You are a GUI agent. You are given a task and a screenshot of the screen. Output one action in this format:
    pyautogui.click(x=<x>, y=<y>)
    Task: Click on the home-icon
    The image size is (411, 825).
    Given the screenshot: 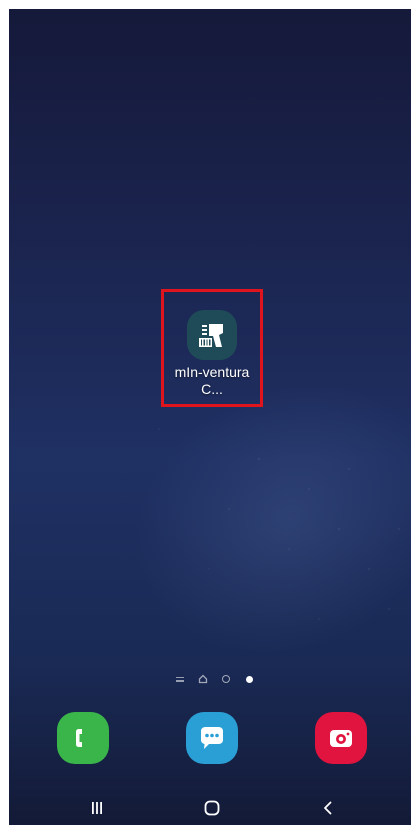 What is the action you would take?
    pyautogui.click(x=212, y=808)
    